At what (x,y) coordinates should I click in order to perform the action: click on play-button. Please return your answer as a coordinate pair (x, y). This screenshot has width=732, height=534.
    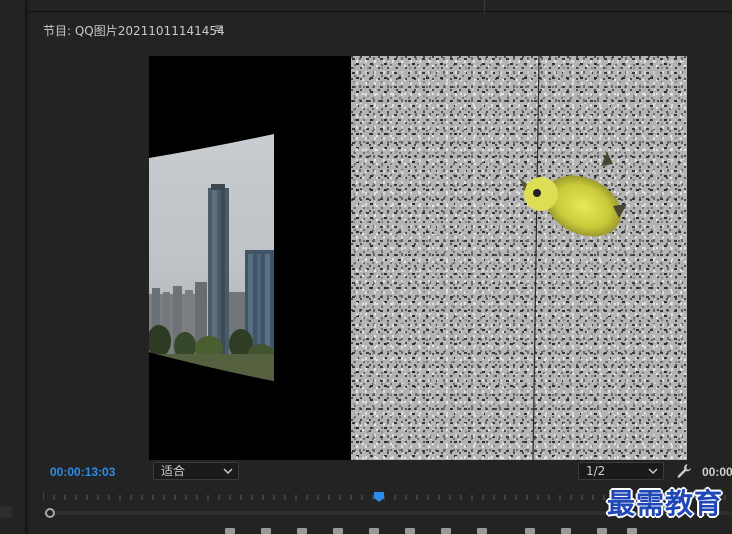
    Looking at the image, I should click on (410, 531).